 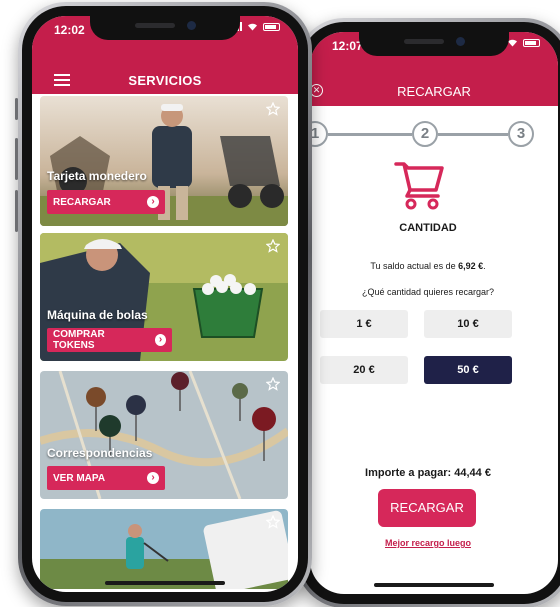 I want to click on golfer-swing-photo, so click(x=164, y=549).